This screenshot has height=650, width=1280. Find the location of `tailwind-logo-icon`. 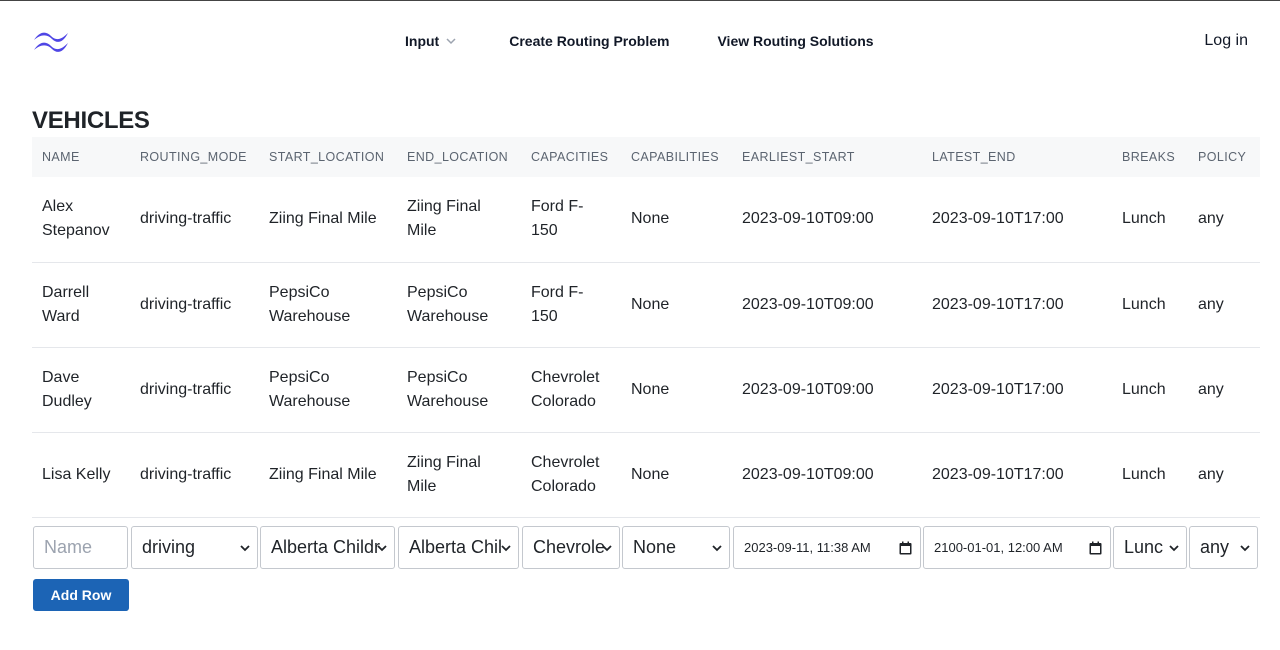

tailwind-logo-icon is located at coordinates (51, 41).